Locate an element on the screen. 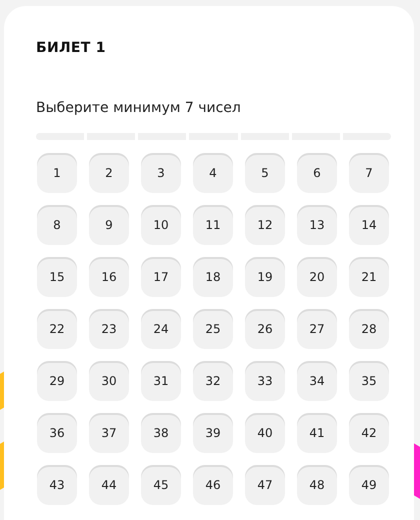 This screenshot has width=420, height=520. number-button: 31 is located at coordinates (161, 381).